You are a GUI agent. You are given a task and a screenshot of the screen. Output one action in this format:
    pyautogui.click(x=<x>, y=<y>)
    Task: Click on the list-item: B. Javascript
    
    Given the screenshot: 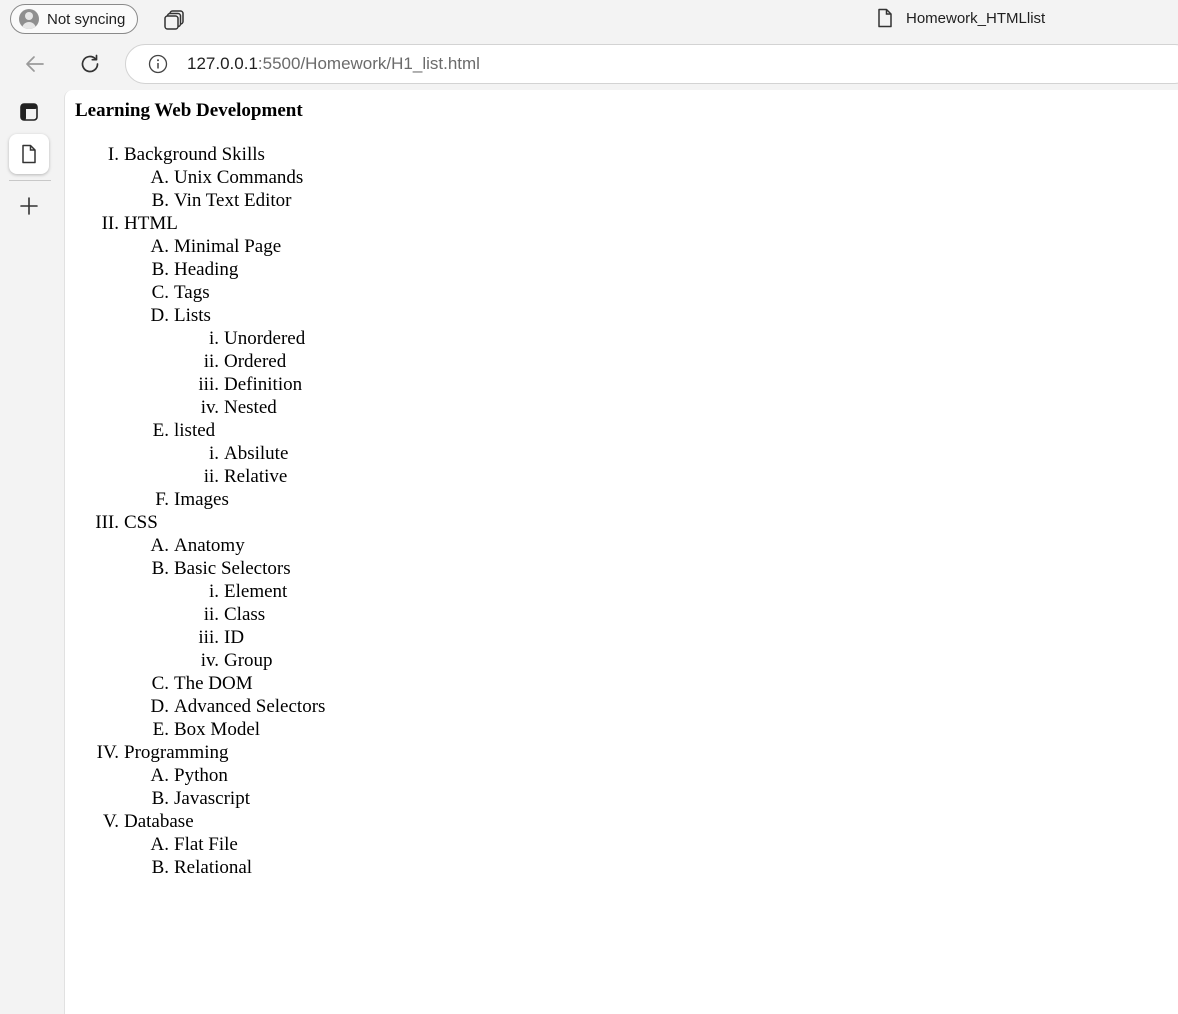 What is the action you would take?
    pyautogui.click(x=201, y=798)
    